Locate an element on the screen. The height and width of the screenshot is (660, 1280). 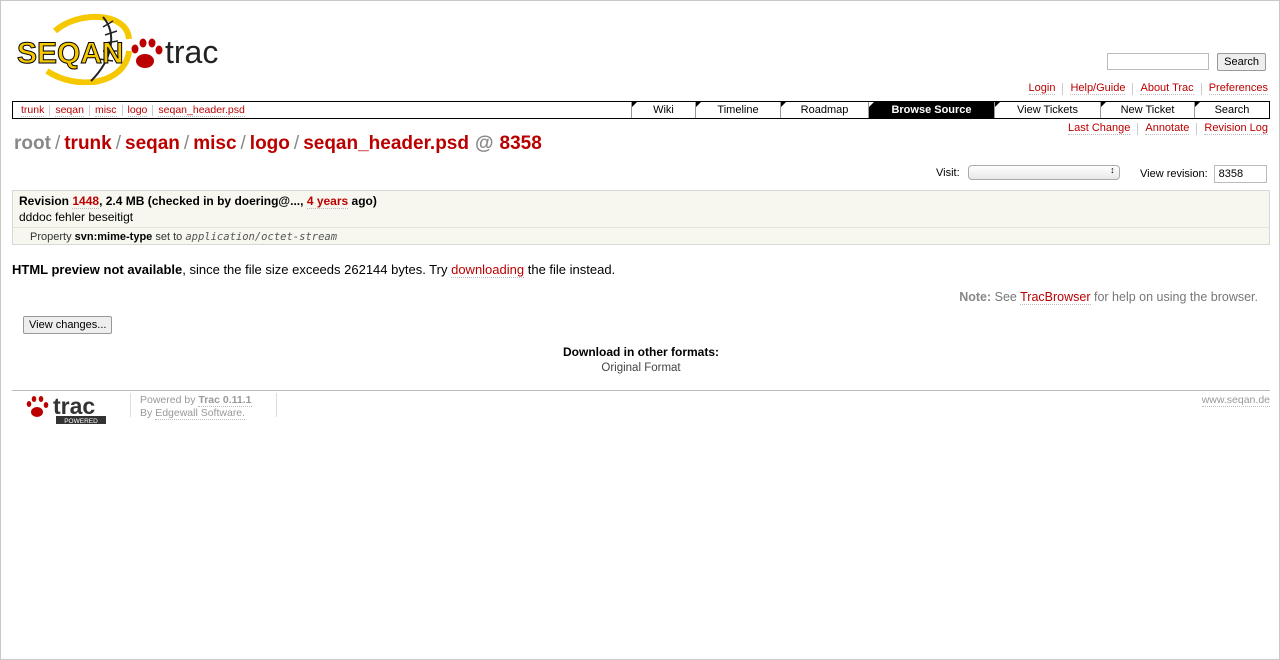
visit-label: Visit: is located at coordinates (948, 172).